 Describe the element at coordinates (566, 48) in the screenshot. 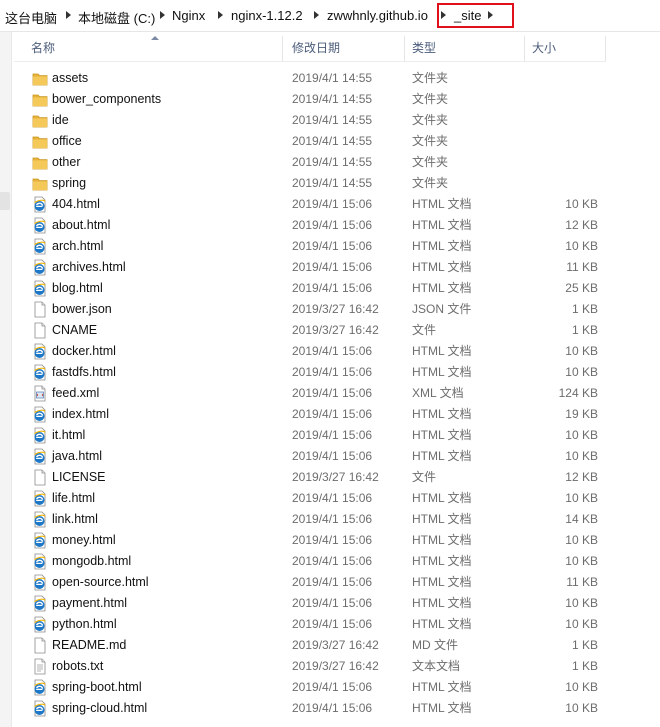

I see `column-header-size: 大小` at that location.